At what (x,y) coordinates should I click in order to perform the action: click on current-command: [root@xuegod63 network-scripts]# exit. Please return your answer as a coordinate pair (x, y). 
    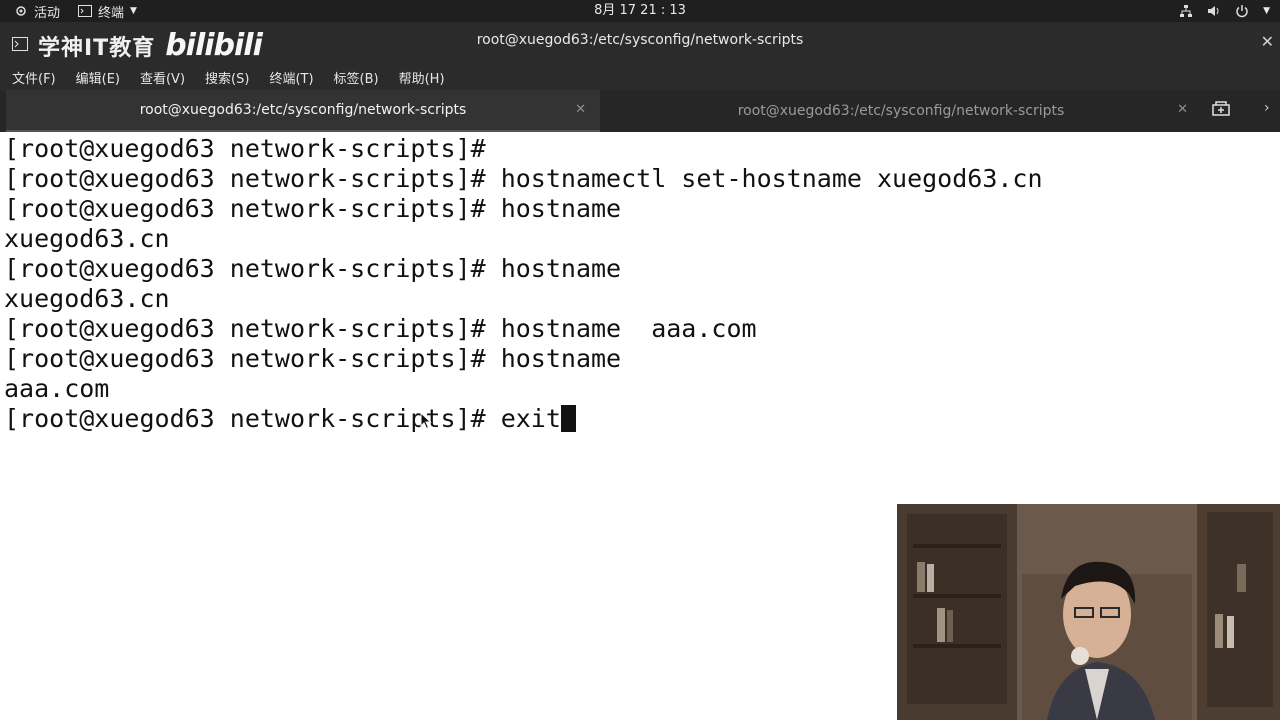
    Looking at the image, I should click on (282, 418).